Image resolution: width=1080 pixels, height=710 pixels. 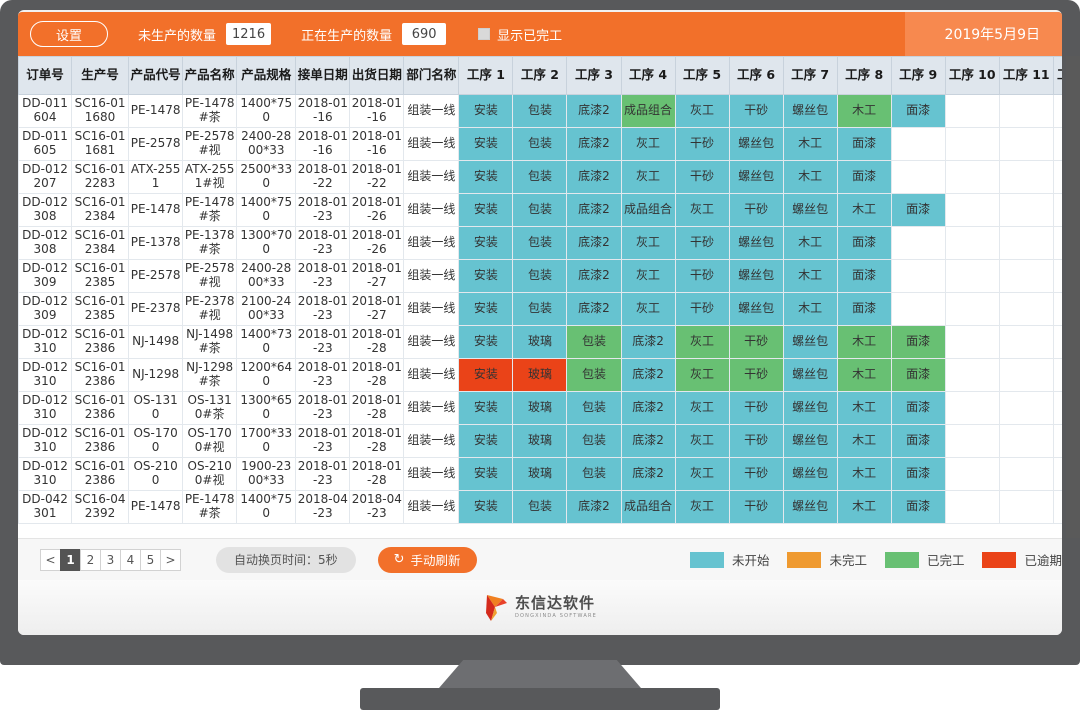 What do you see at coordinates (323, 243) in the screenshot?
I see `cell-order-date: 2018-01-23` at bounding box center [323, 243].